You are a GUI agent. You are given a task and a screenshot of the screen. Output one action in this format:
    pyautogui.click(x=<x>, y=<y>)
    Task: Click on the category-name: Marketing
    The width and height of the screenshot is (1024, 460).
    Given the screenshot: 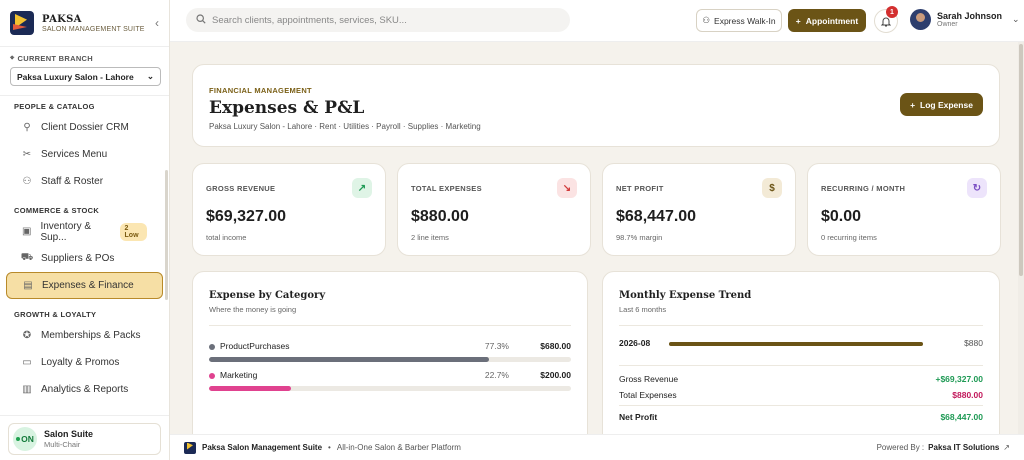 What is the action you would take?
    pyautogui.click(x=239, y=375)
    